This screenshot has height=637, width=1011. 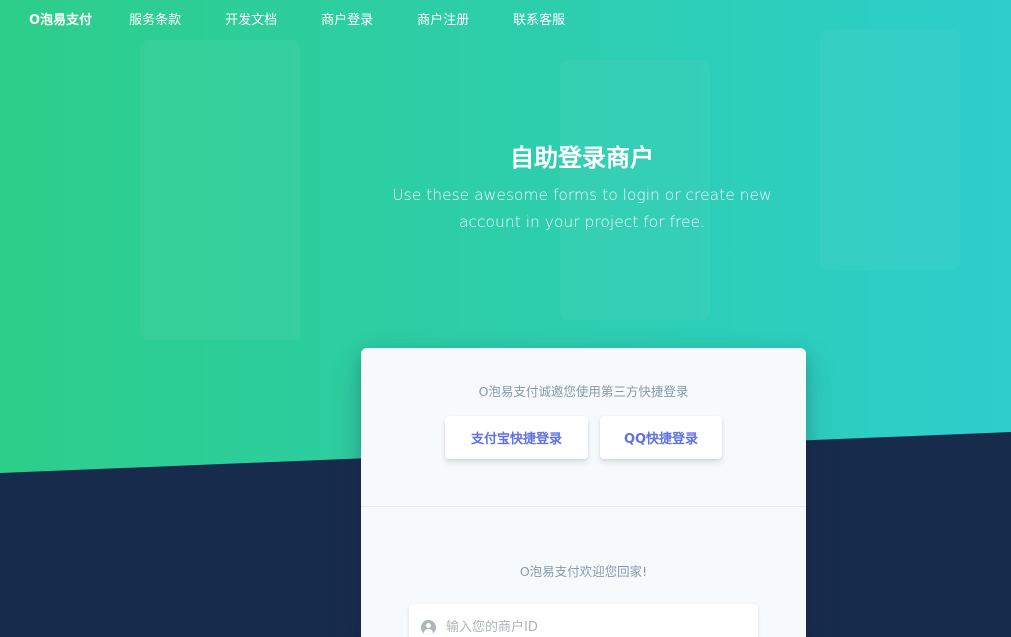 What do you see at coordinates (443, 18) in the screenshot?
I see `nav-link-register: 商户注册` at bounding box center [443, 18].